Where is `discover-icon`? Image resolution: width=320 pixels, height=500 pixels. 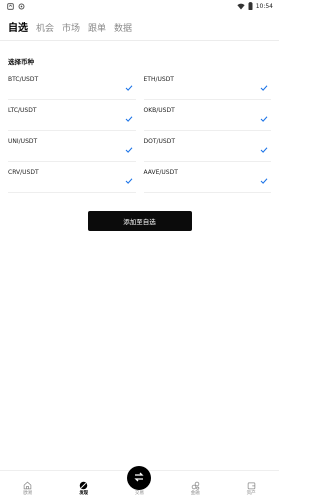
discover-icon is located at coordinates (83, 486).